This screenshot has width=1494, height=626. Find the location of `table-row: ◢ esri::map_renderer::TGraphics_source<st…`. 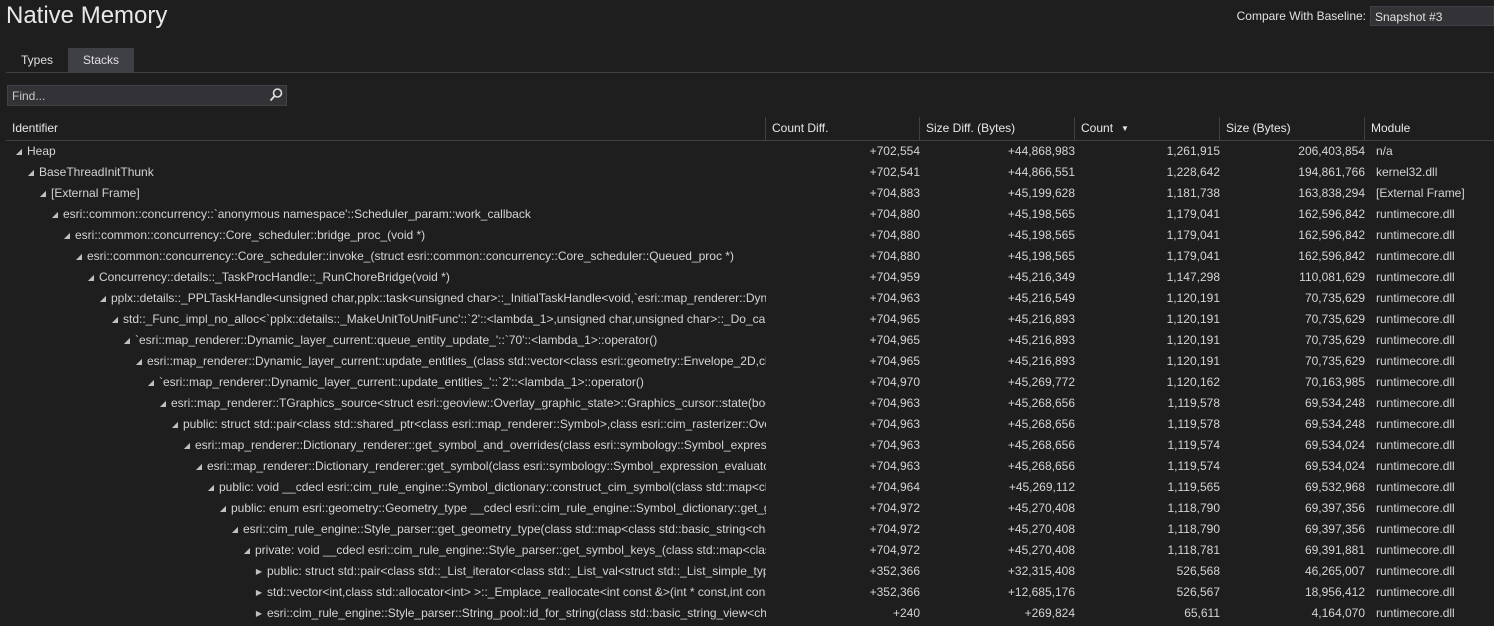

table-row: ◢ esri::map_renderer::TGraphics_source<st… is located at coordinates (750, 403).